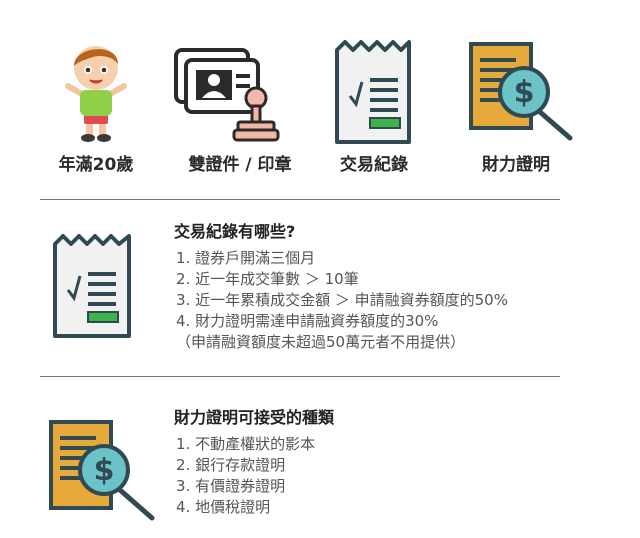 The height and width of the screenshot is (538, 640). I want to click on top-item-label-transactions: 交易紀錄, so click(374, 165).